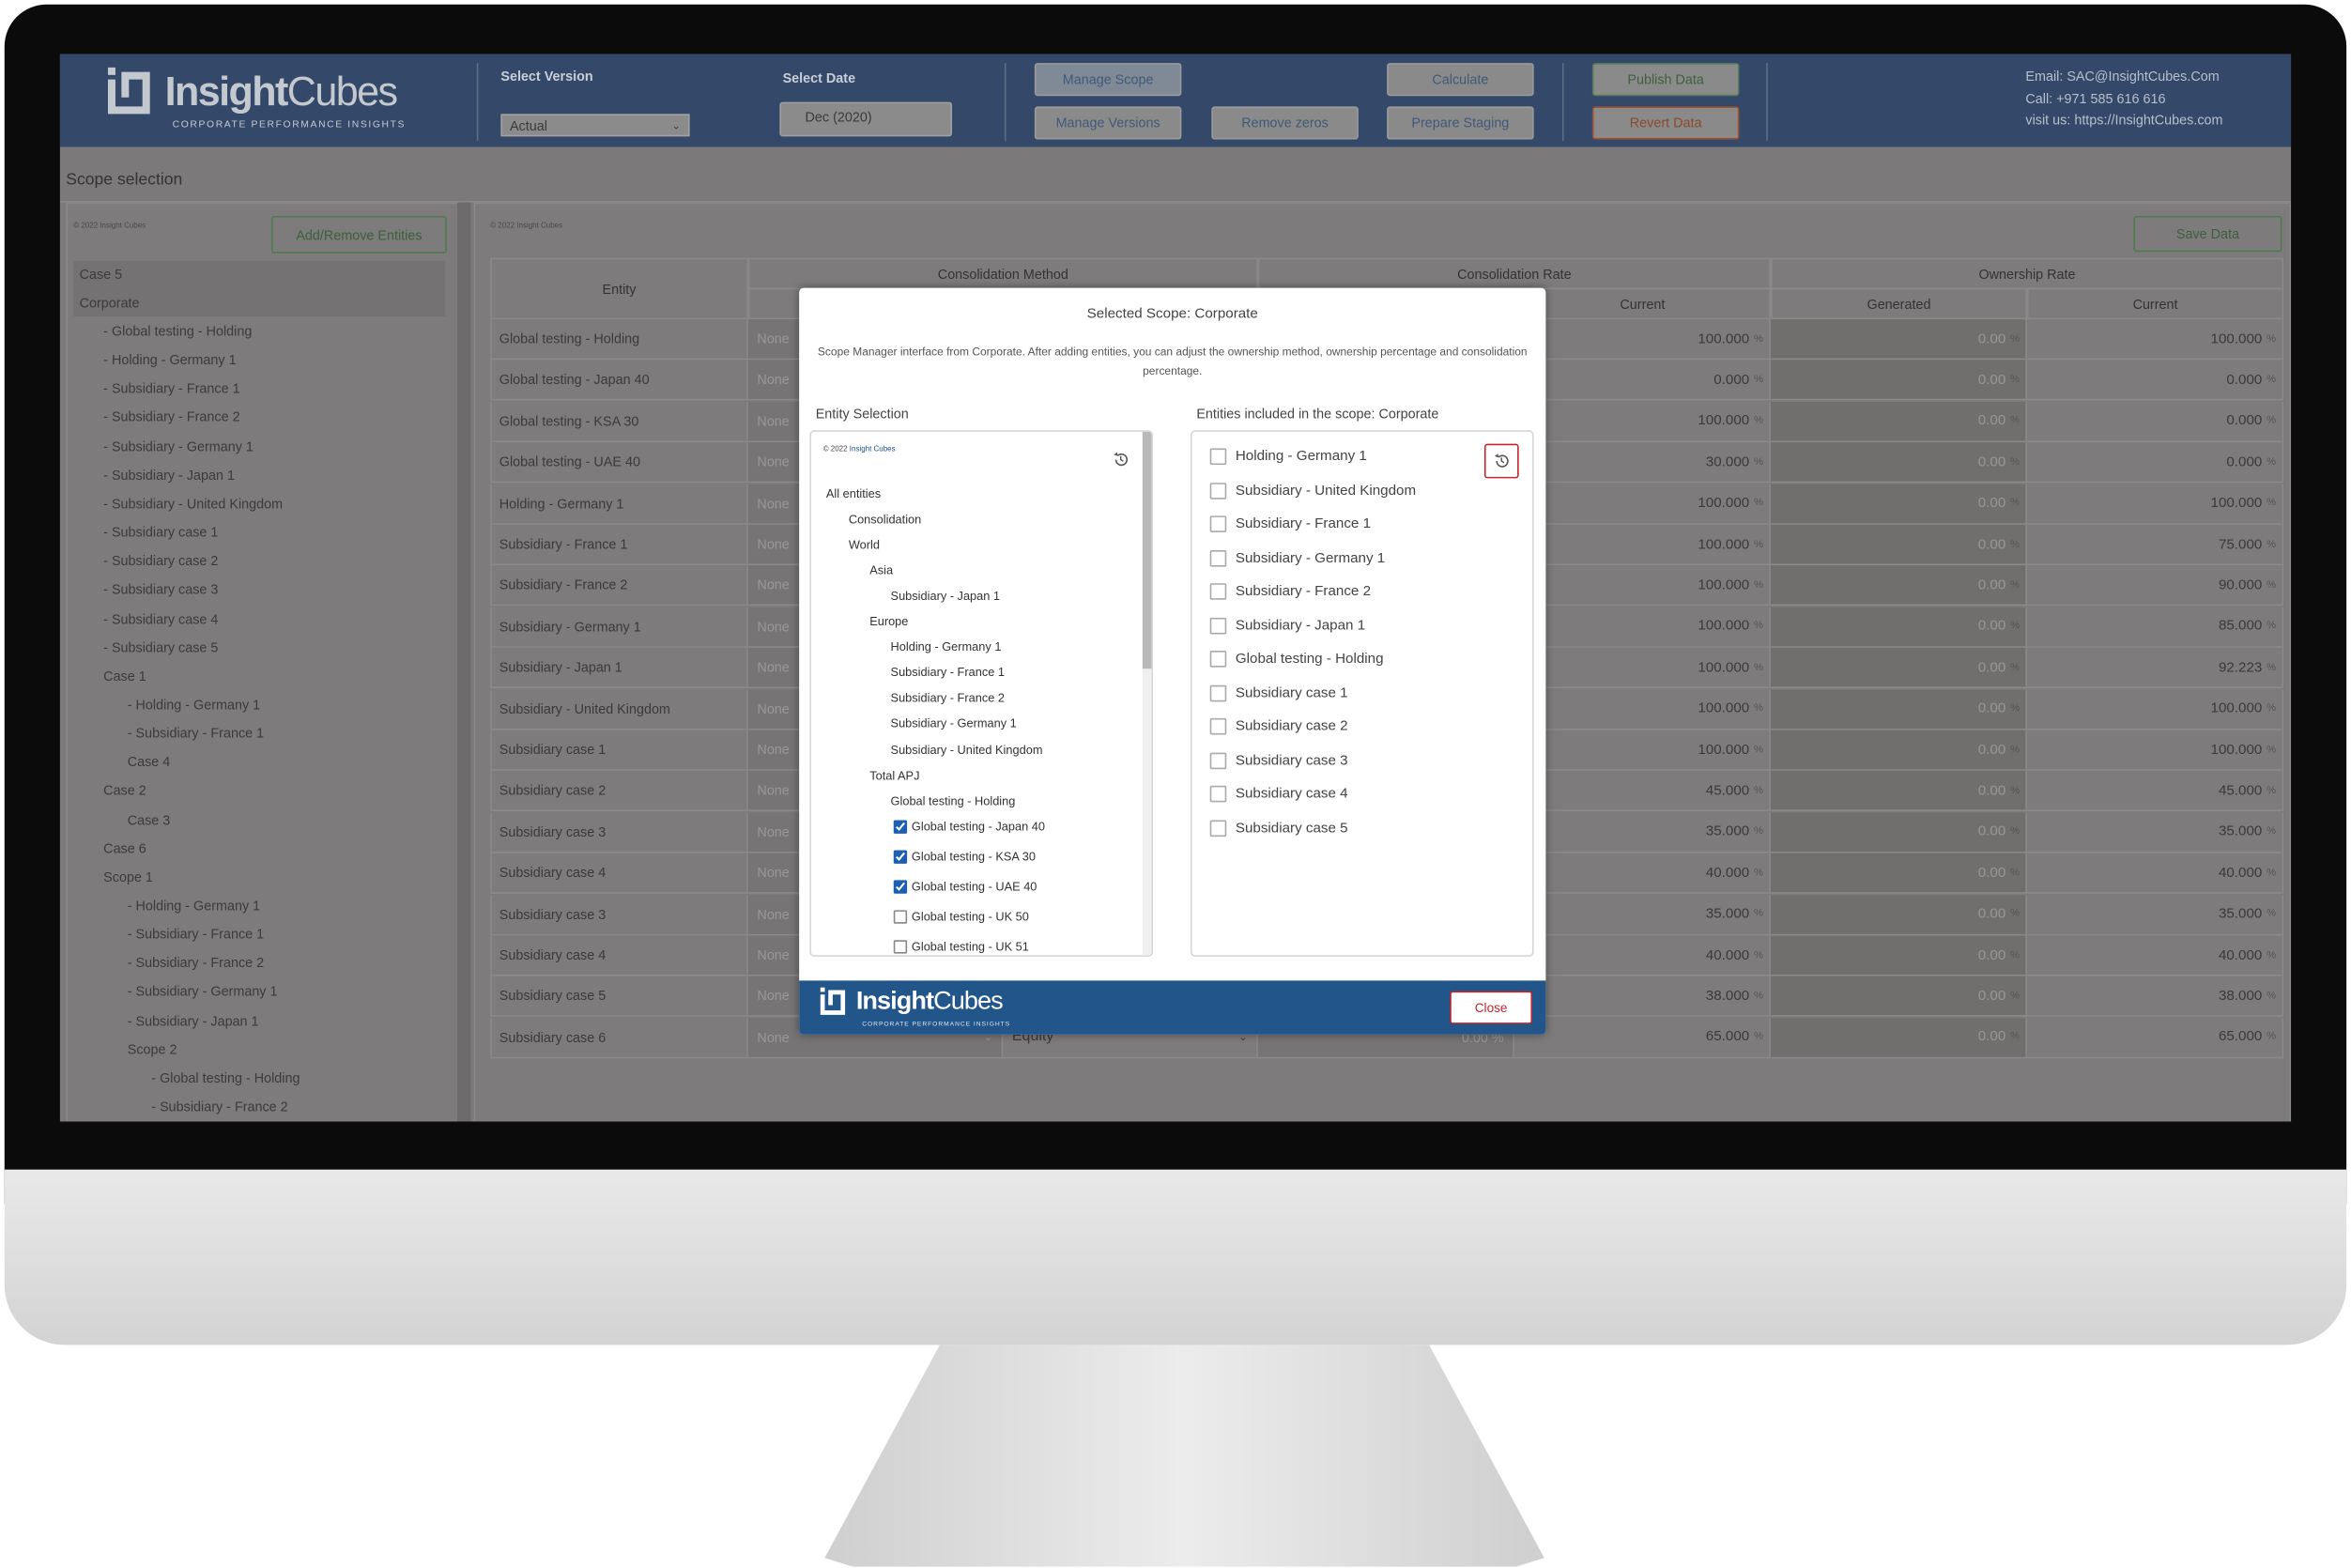  What do you see at coordinates (2155, 669) in the screenshot?
I see `ownership-current-input: 92.223%` at bounding box center [2155, 669].